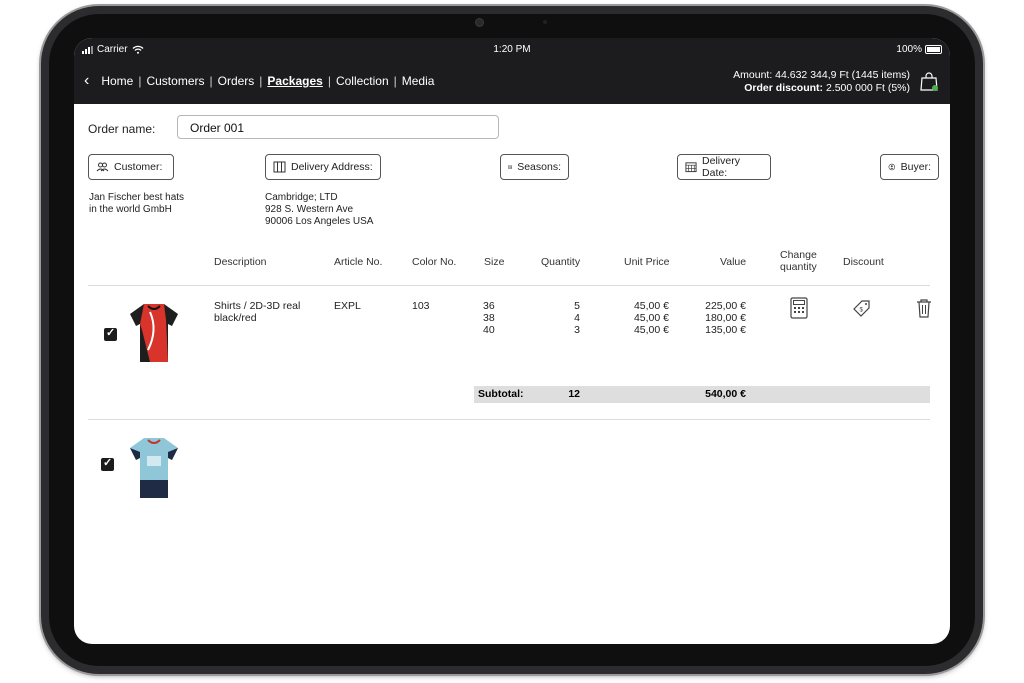 The height and width of the screenshot is (683, 1024). I want to click on nav-media: Media, so click(418, 81).